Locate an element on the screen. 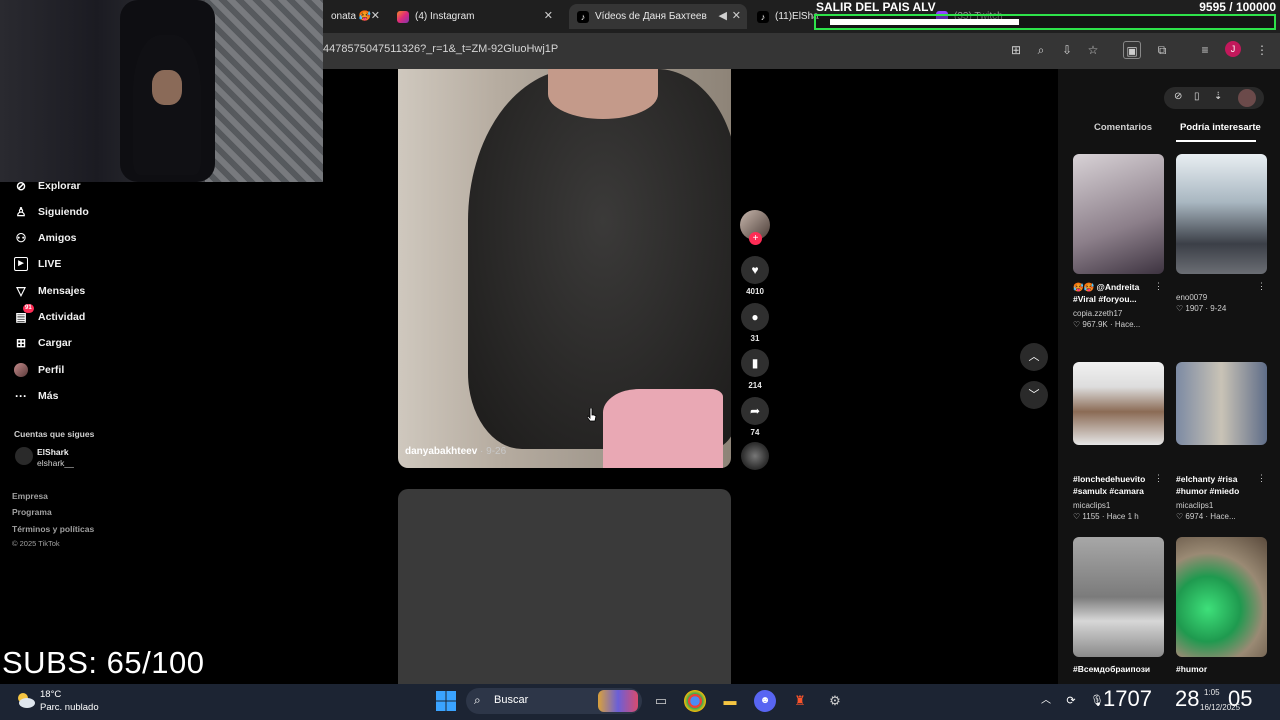 This screenshot has height=720, width=1280. sidebar-item-amigos: ⚇ Amigos is located at coordinates (45, 238).